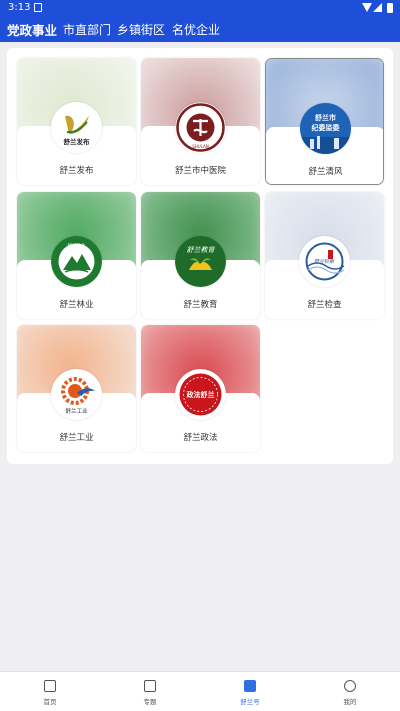 The height and width of the screenshot is (711, 400). Describe the element at coordinates (150, 686) in the screenshot. I see `topic-icon` at that location.